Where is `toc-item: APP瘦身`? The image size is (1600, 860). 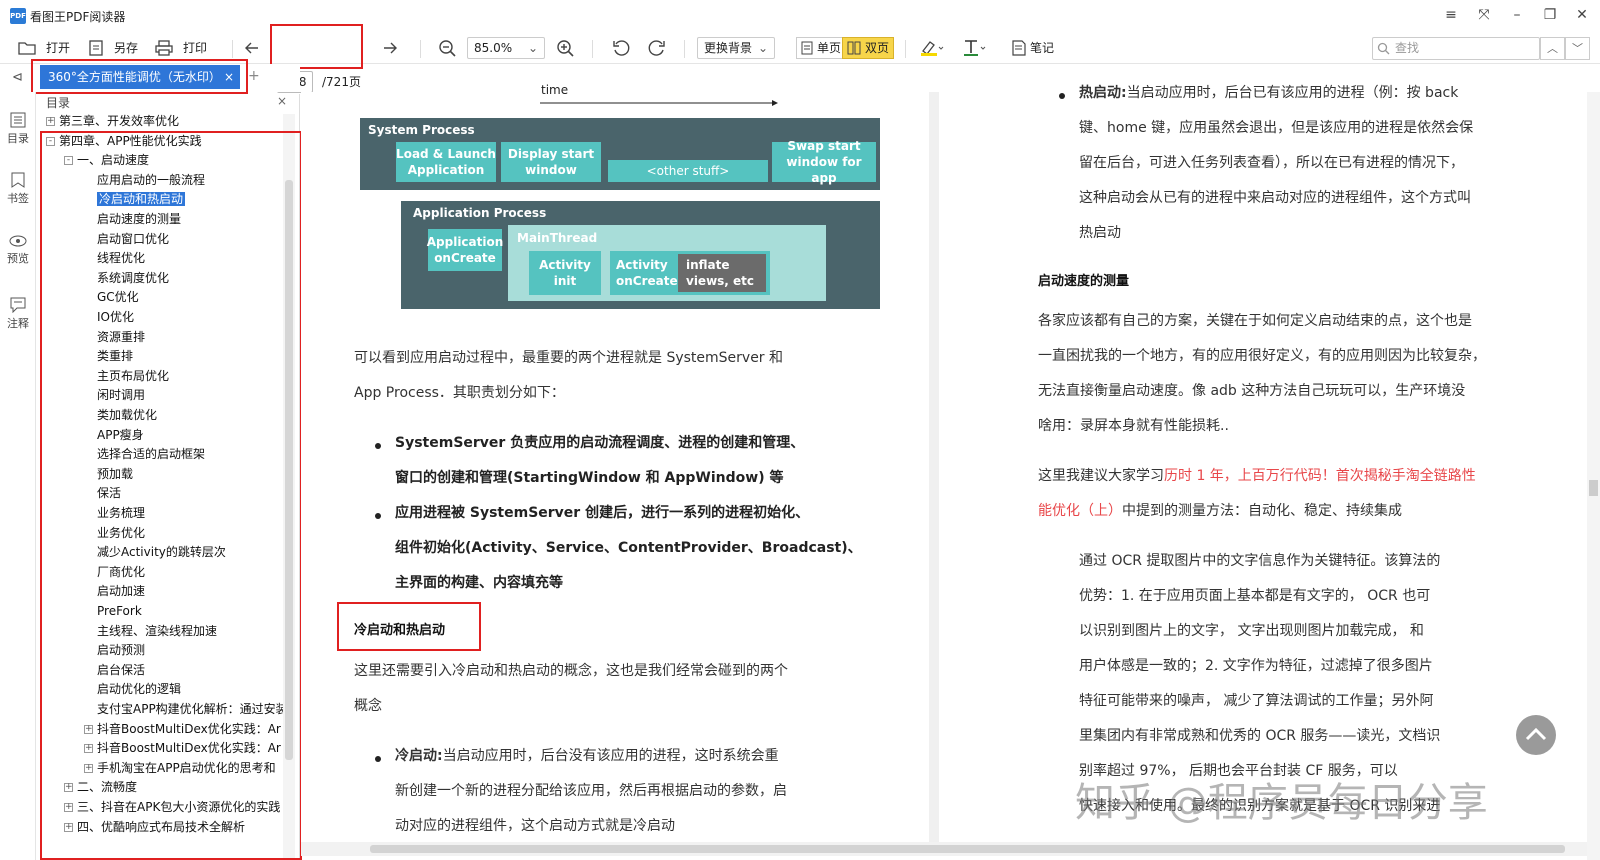 toc-item: APP瘦身 is located at coordinates (114, 435).